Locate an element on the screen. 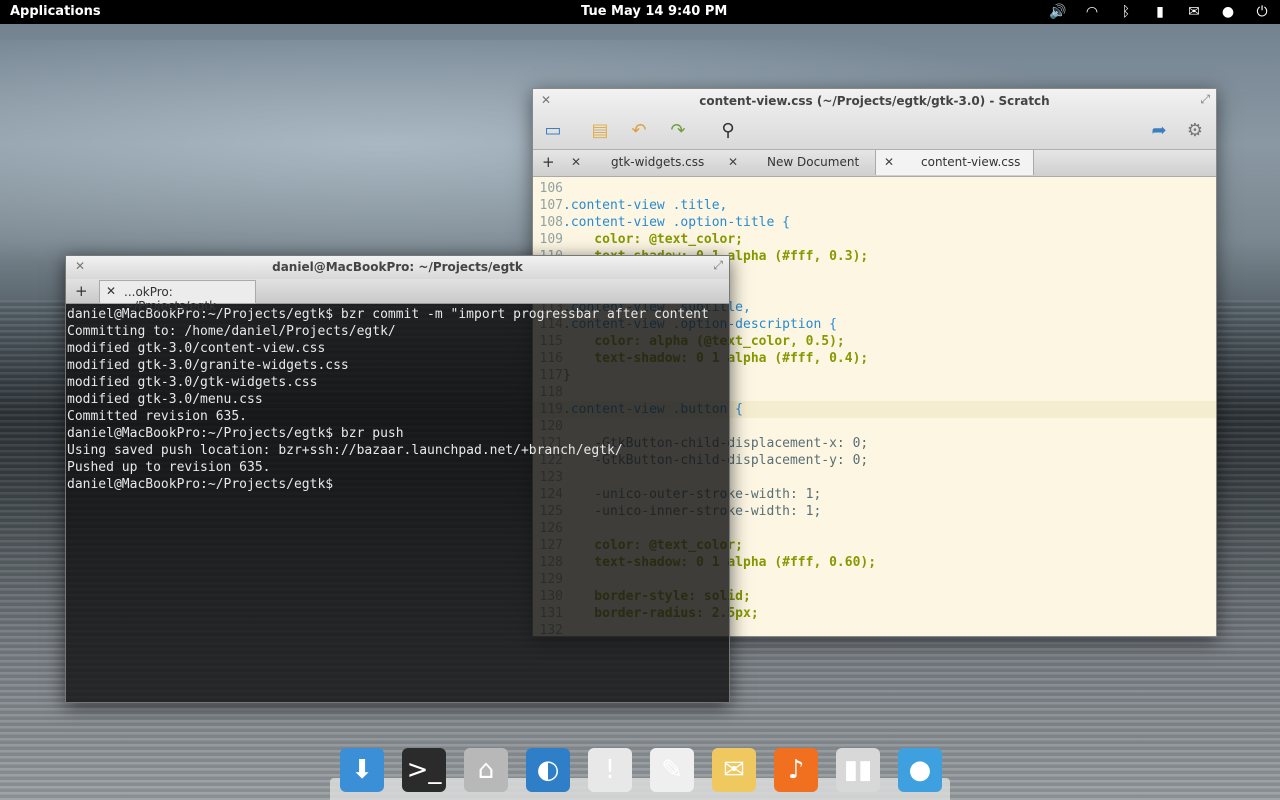 The width and height of the screenshot is (1280, 800). terminal-line: modified gtk-3.0/menu.css is located at coordinates (165, 399).